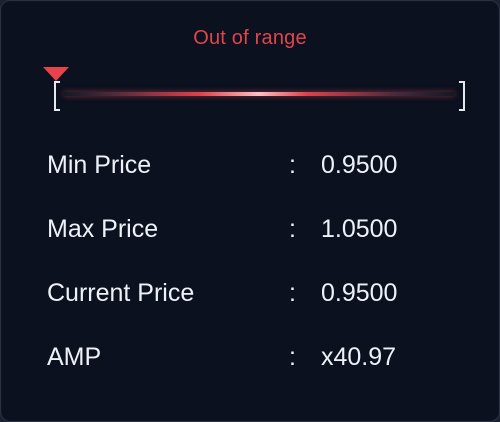  I want to click on current-price-row: Current Price : 0.9500, so click(257, 311).